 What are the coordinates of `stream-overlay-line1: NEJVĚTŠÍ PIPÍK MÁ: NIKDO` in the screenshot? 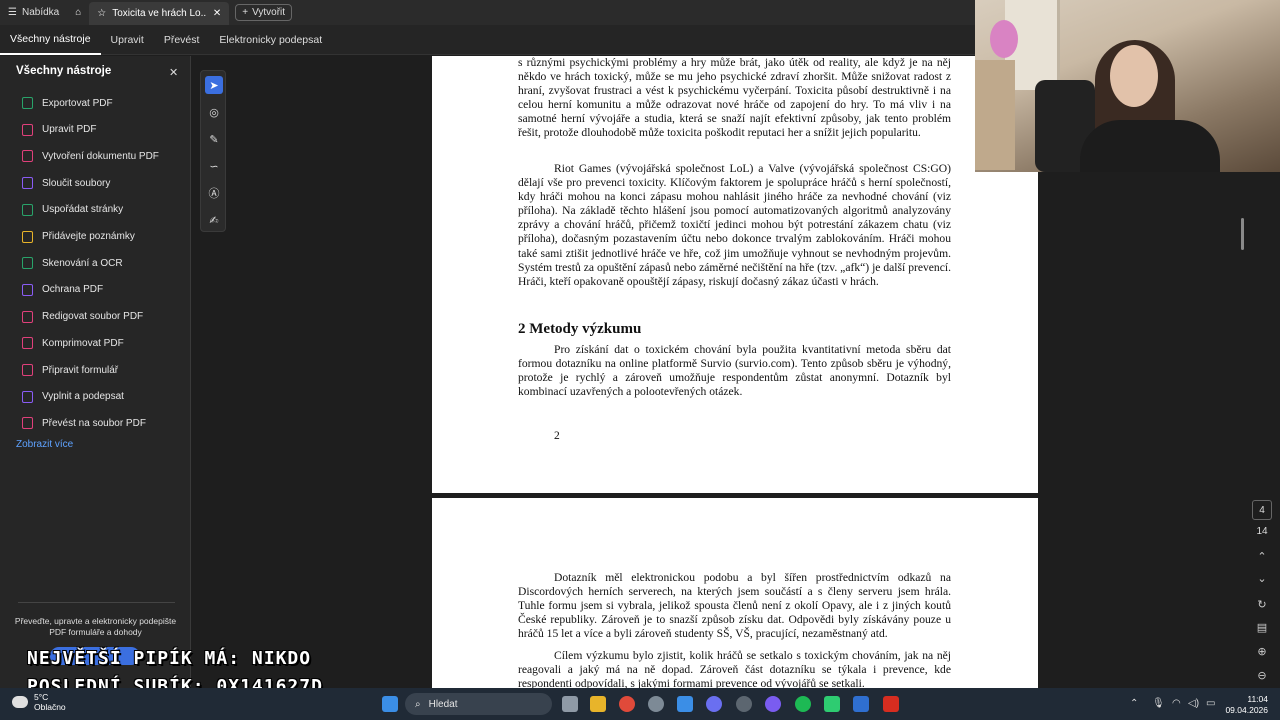 It's located at (169, 658).